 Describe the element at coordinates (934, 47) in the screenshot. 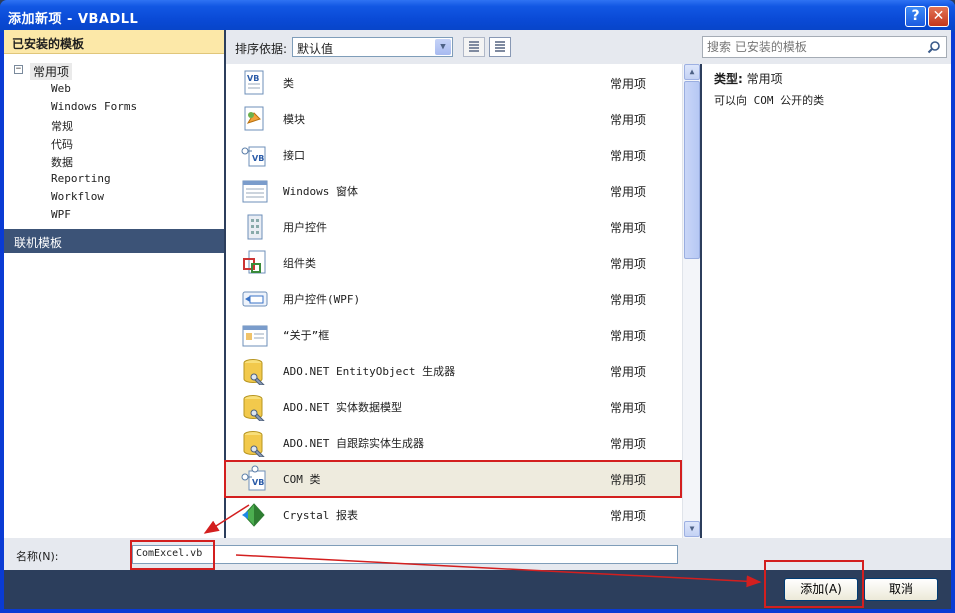

I see `search-icon` at that location.